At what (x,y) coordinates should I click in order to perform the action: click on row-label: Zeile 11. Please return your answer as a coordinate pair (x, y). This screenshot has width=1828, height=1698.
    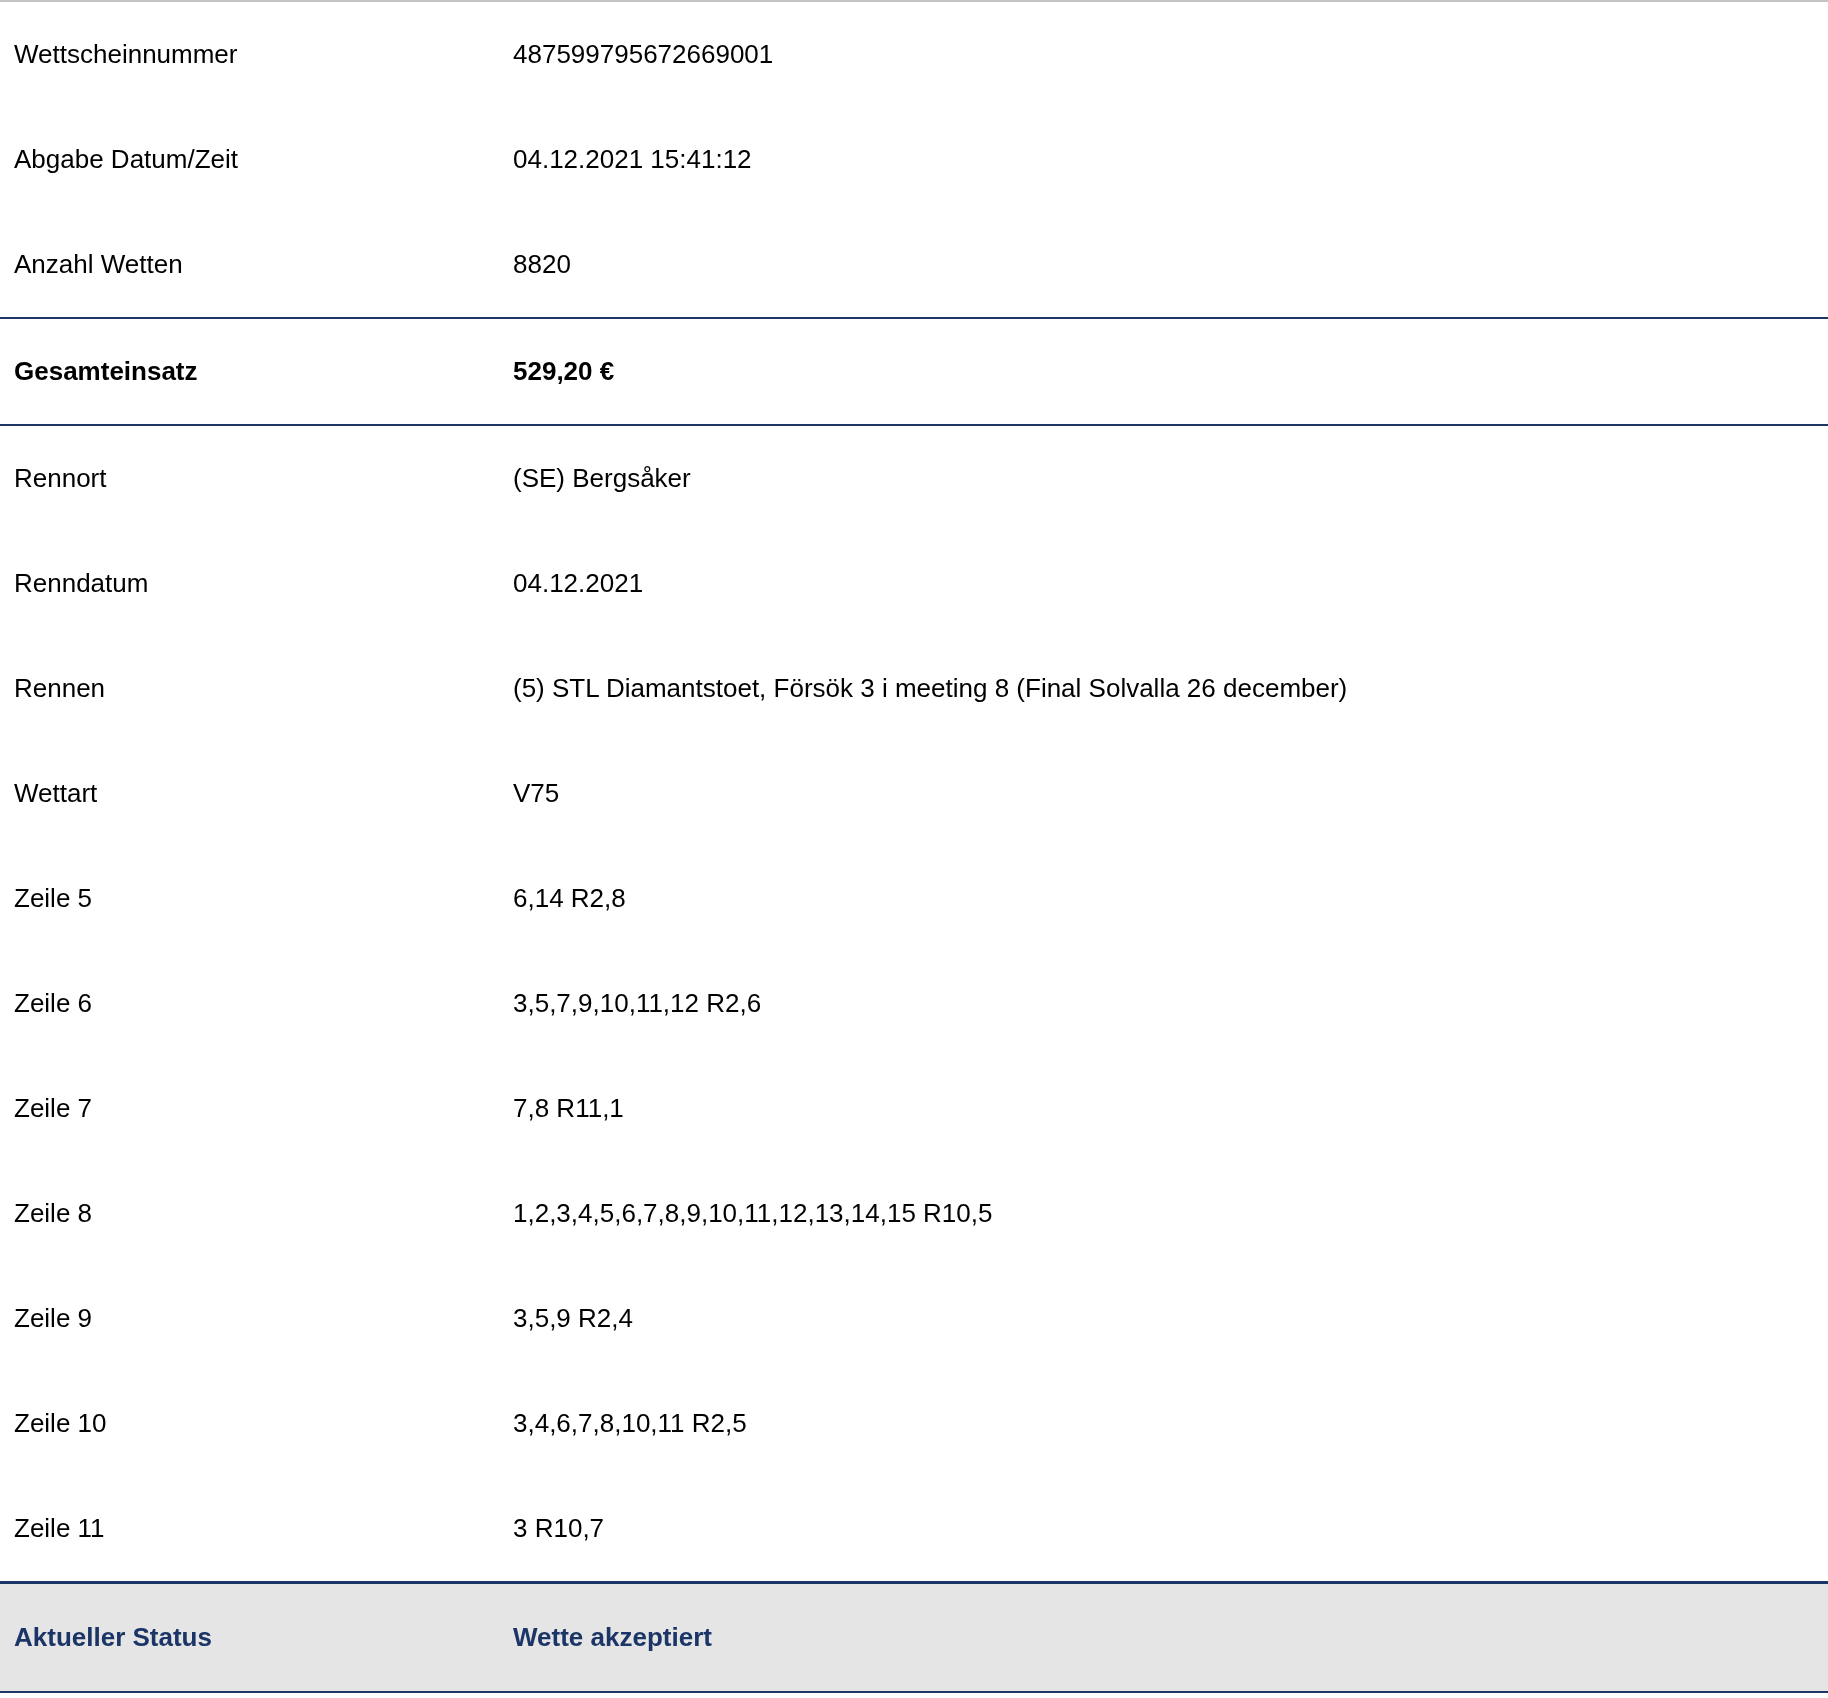
    Looking at the image, I should click on (59, 1528).